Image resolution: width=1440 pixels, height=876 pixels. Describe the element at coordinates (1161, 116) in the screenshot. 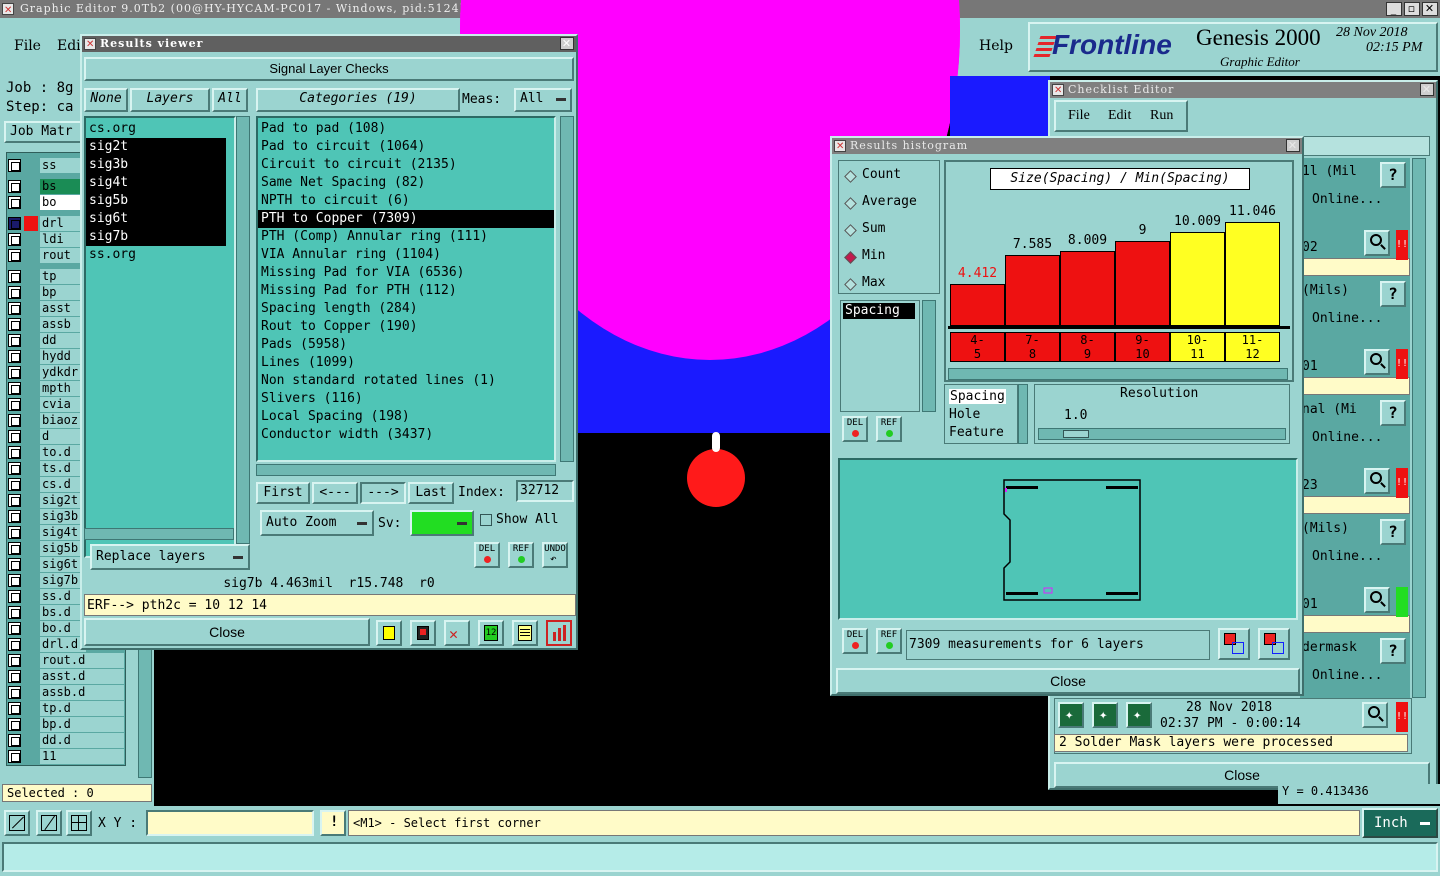

I see `checklist-menu-run: Run` at that location.